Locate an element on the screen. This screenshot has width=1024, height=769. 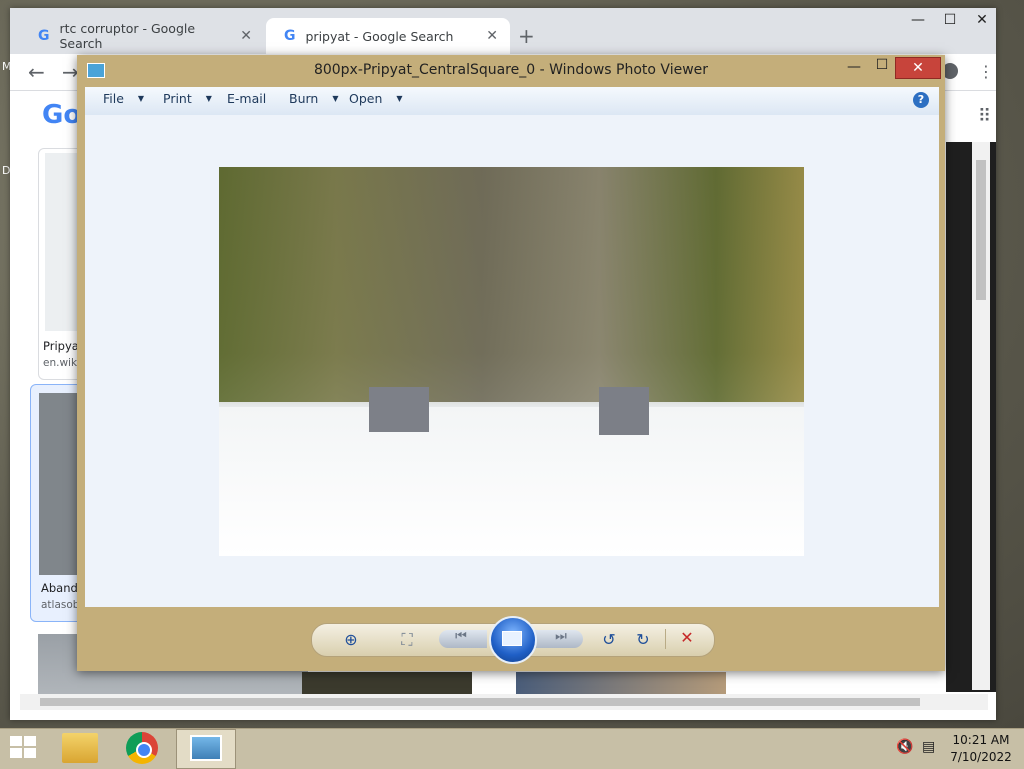
menu-label: Open is located at coordinates (366, 98).